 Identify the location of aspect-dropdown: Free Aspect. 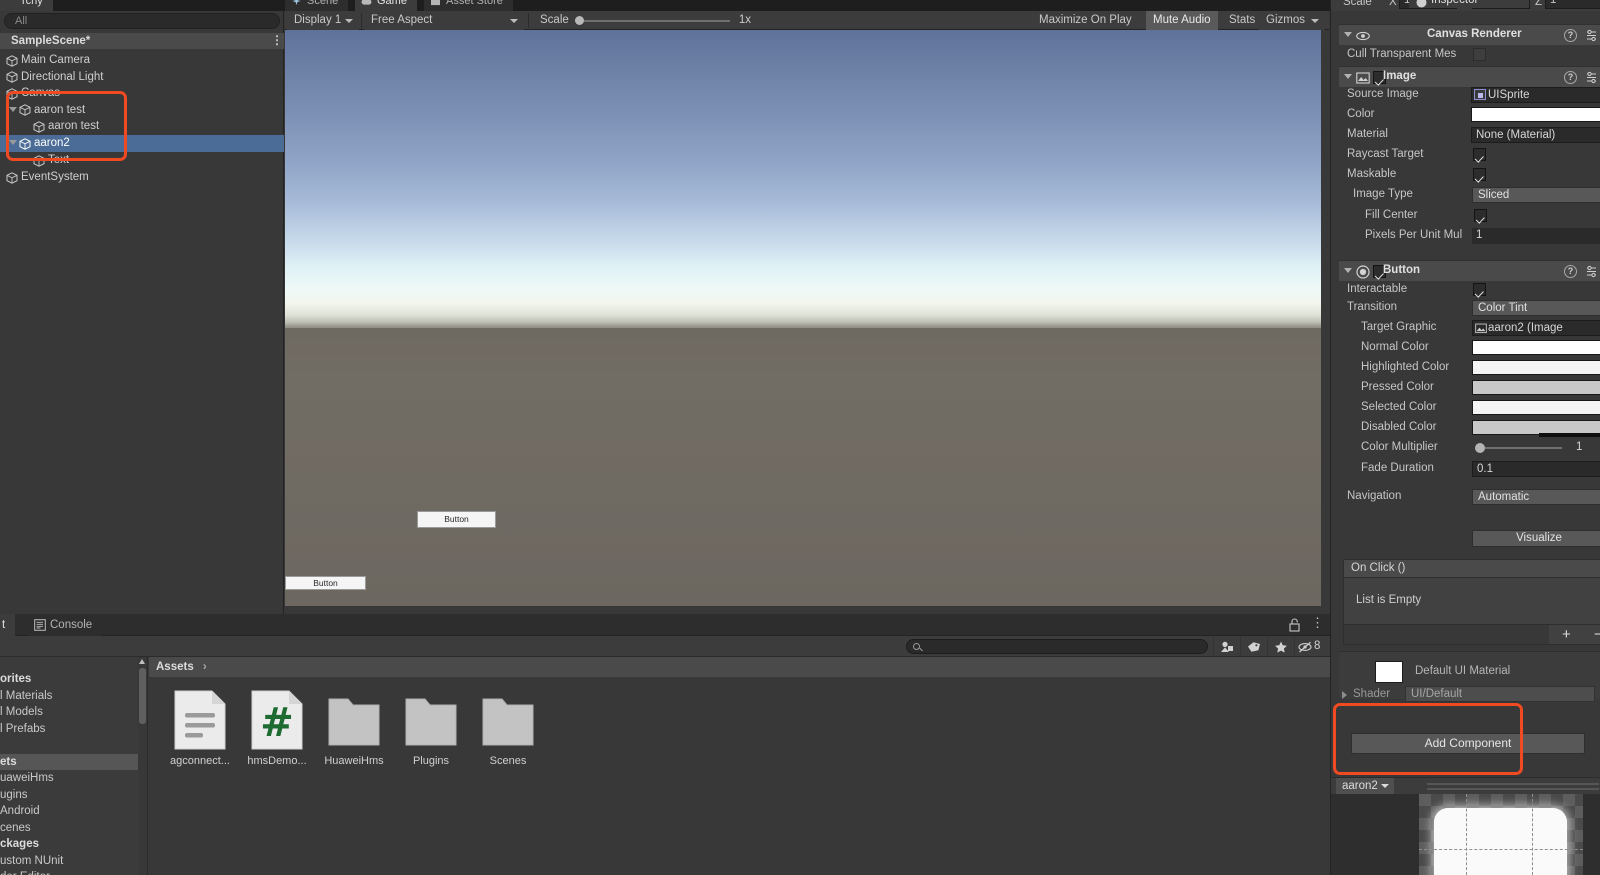
(444, 20).